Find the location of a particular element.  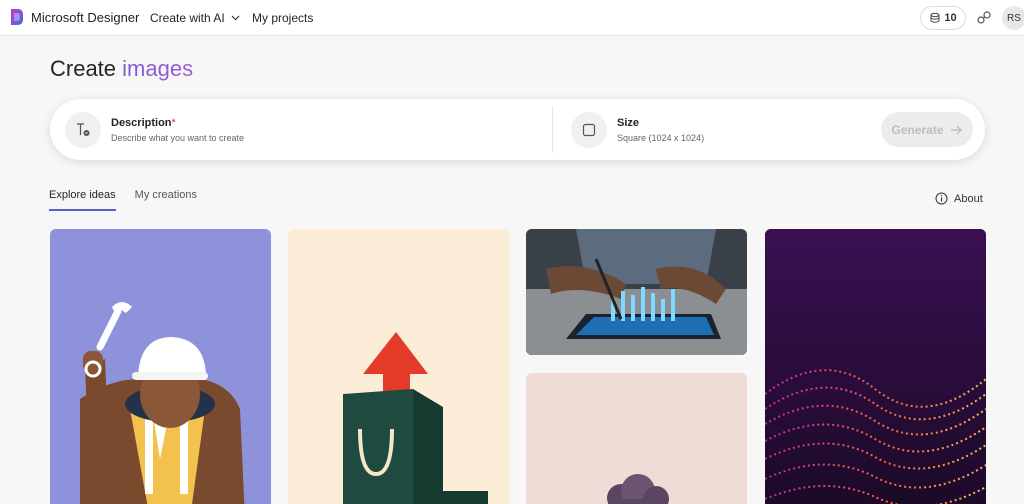

field-divider is located at coordinates (552, 129).